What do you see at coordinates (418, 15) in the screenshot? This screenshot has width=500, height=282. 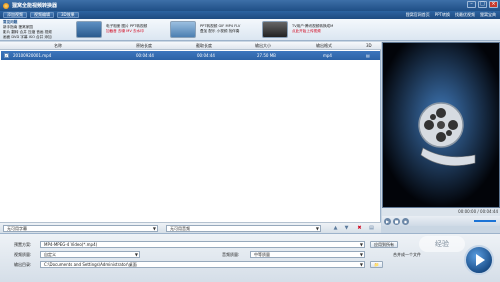 I see `link-homepage: 狸窝官网首页` at bounding box center [418, 15].